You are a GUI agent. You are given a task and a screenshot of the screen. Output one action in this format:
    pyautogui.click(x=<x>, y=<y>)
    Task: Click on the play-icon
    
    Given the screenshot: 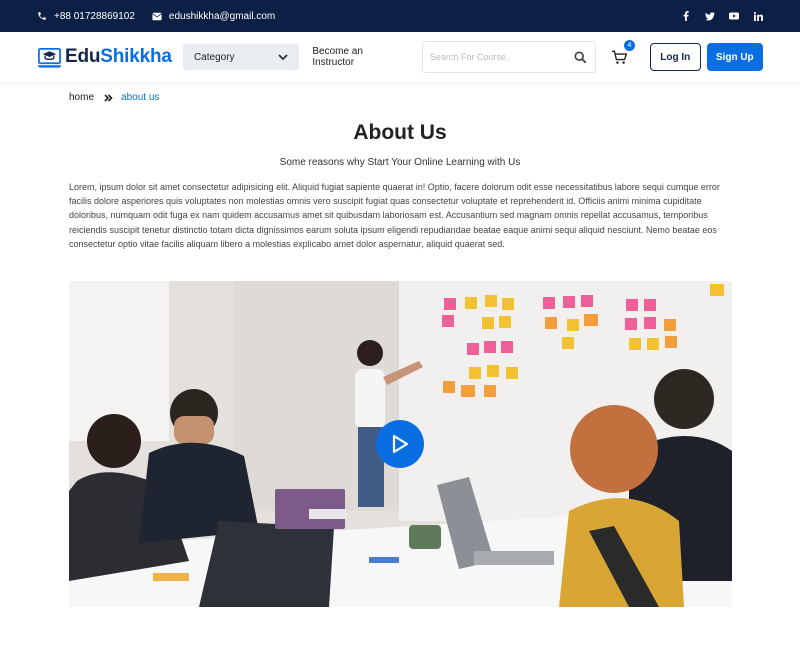 What is the action you would take?
    pyautogui.click(x=400, y=444)
    